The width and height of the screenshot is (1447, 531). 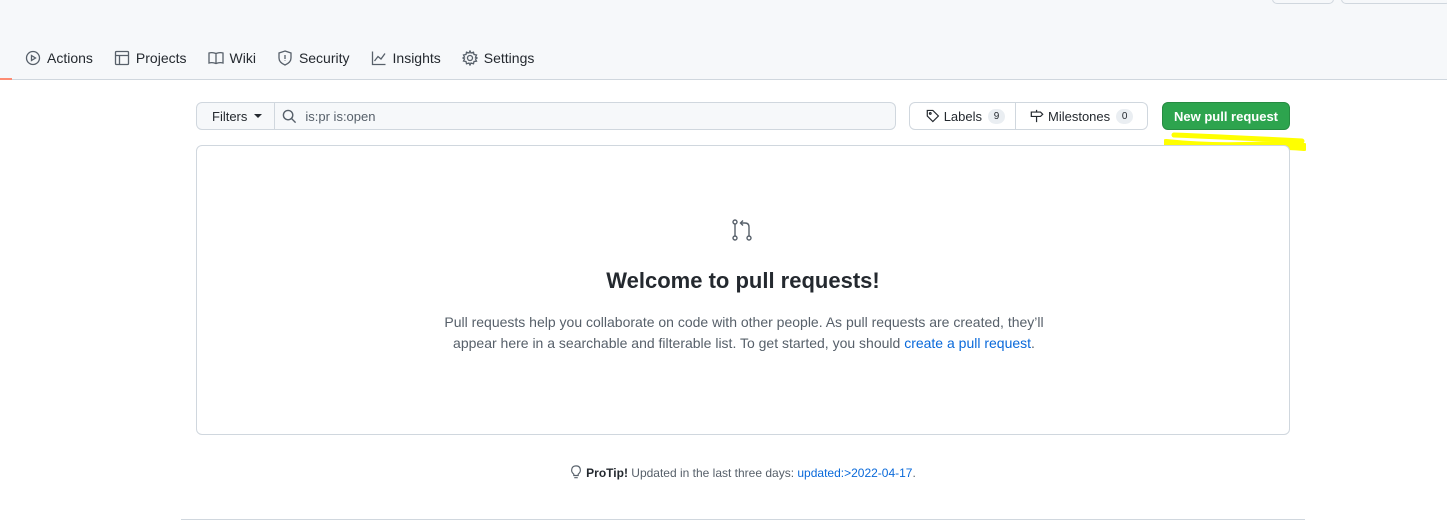 I want to click on milestone-icon, so click(x=1037, y=116).